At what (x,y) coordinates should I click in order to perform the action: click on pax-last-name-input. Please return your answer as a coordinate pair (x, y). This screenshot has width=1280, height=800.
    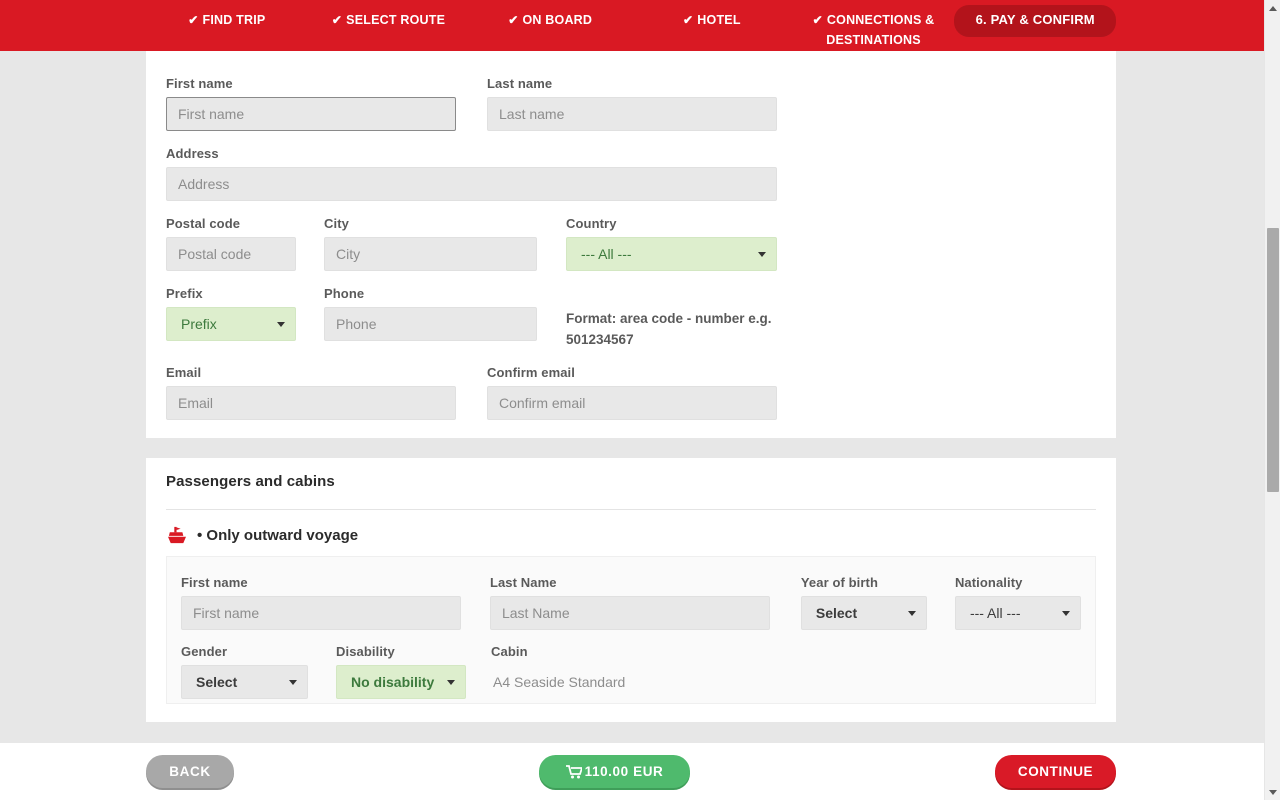
    Looking at the image, I should click on (629, 613).